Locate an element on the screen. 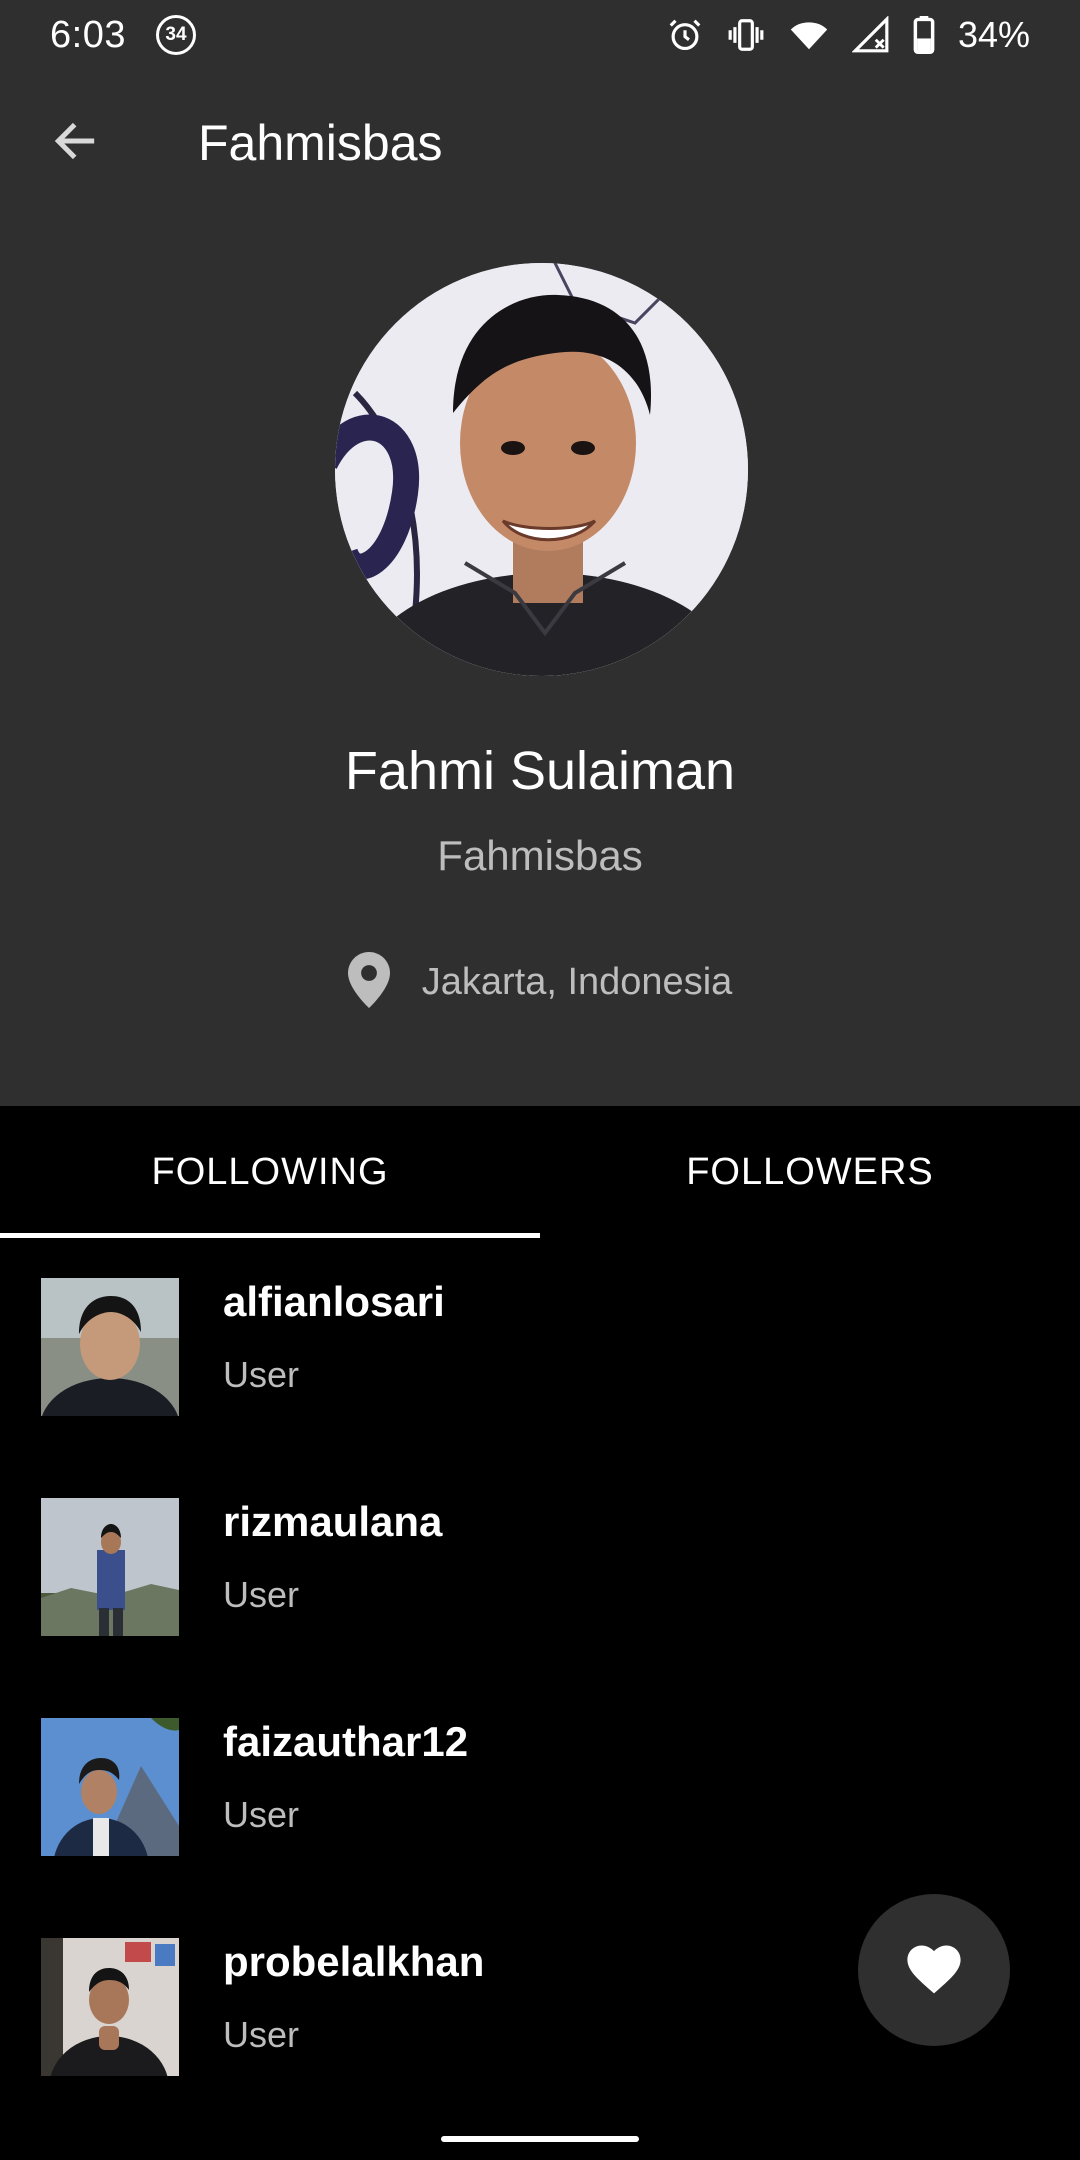  heart-icon is located at coordinates (934, 1970).